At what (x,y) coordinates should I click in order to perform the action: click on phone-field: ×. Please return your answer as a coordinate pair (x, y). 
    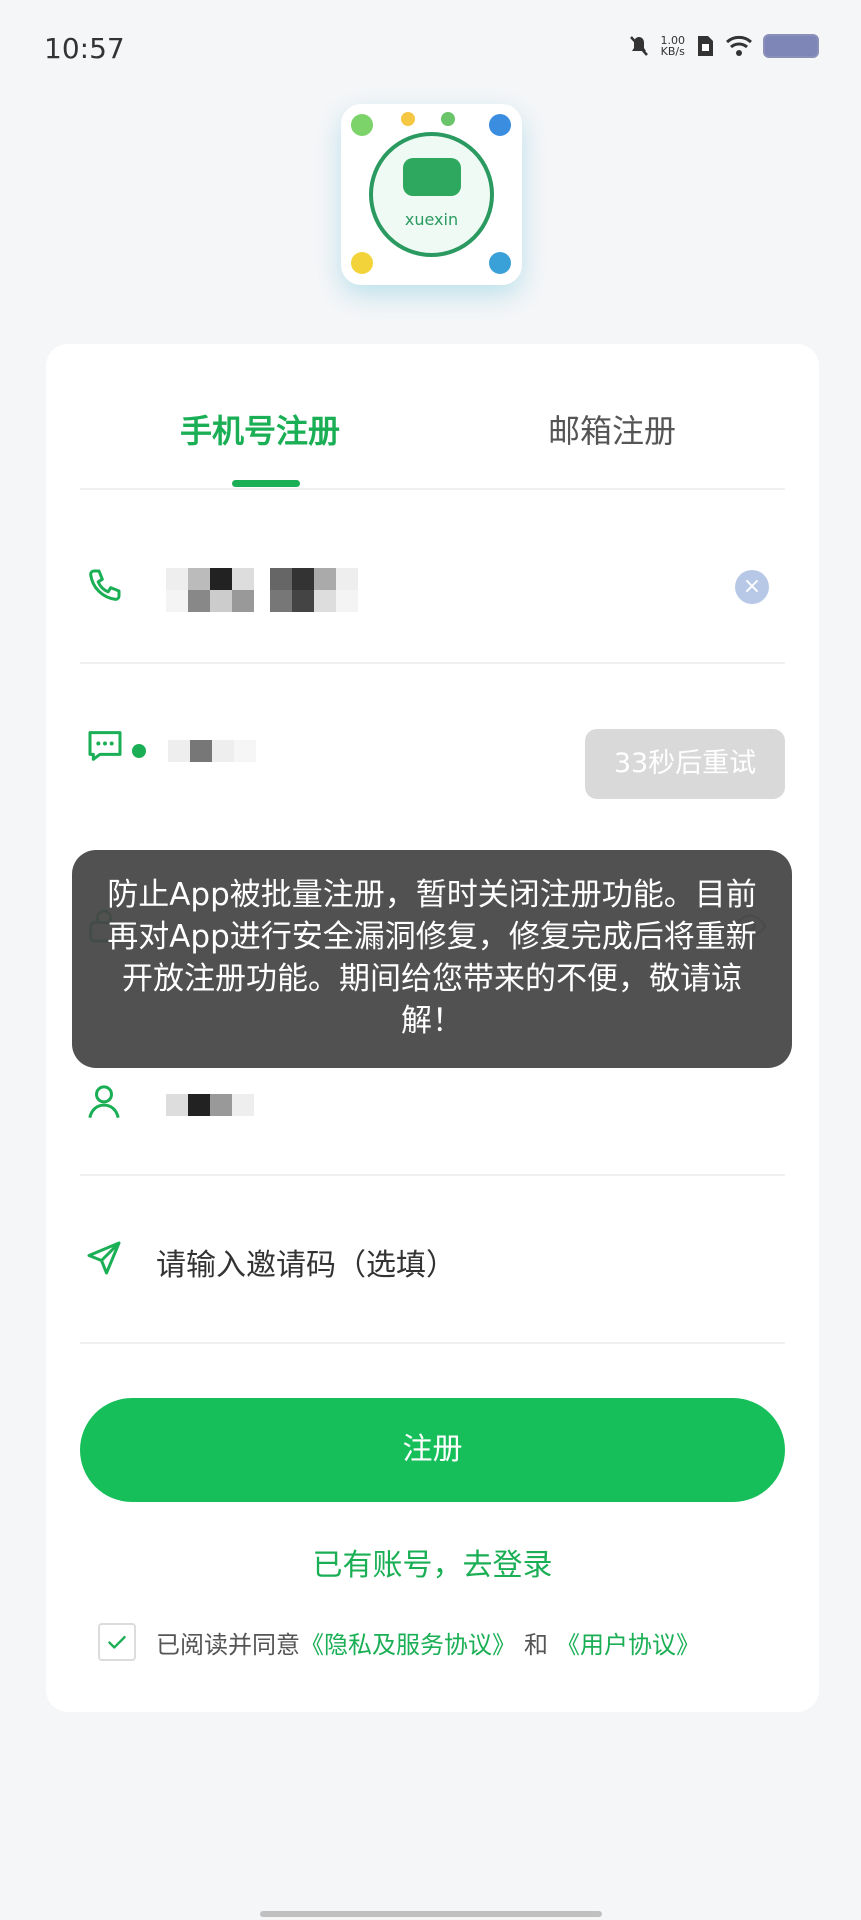
    Looking at the image, I should click on (432, 589).